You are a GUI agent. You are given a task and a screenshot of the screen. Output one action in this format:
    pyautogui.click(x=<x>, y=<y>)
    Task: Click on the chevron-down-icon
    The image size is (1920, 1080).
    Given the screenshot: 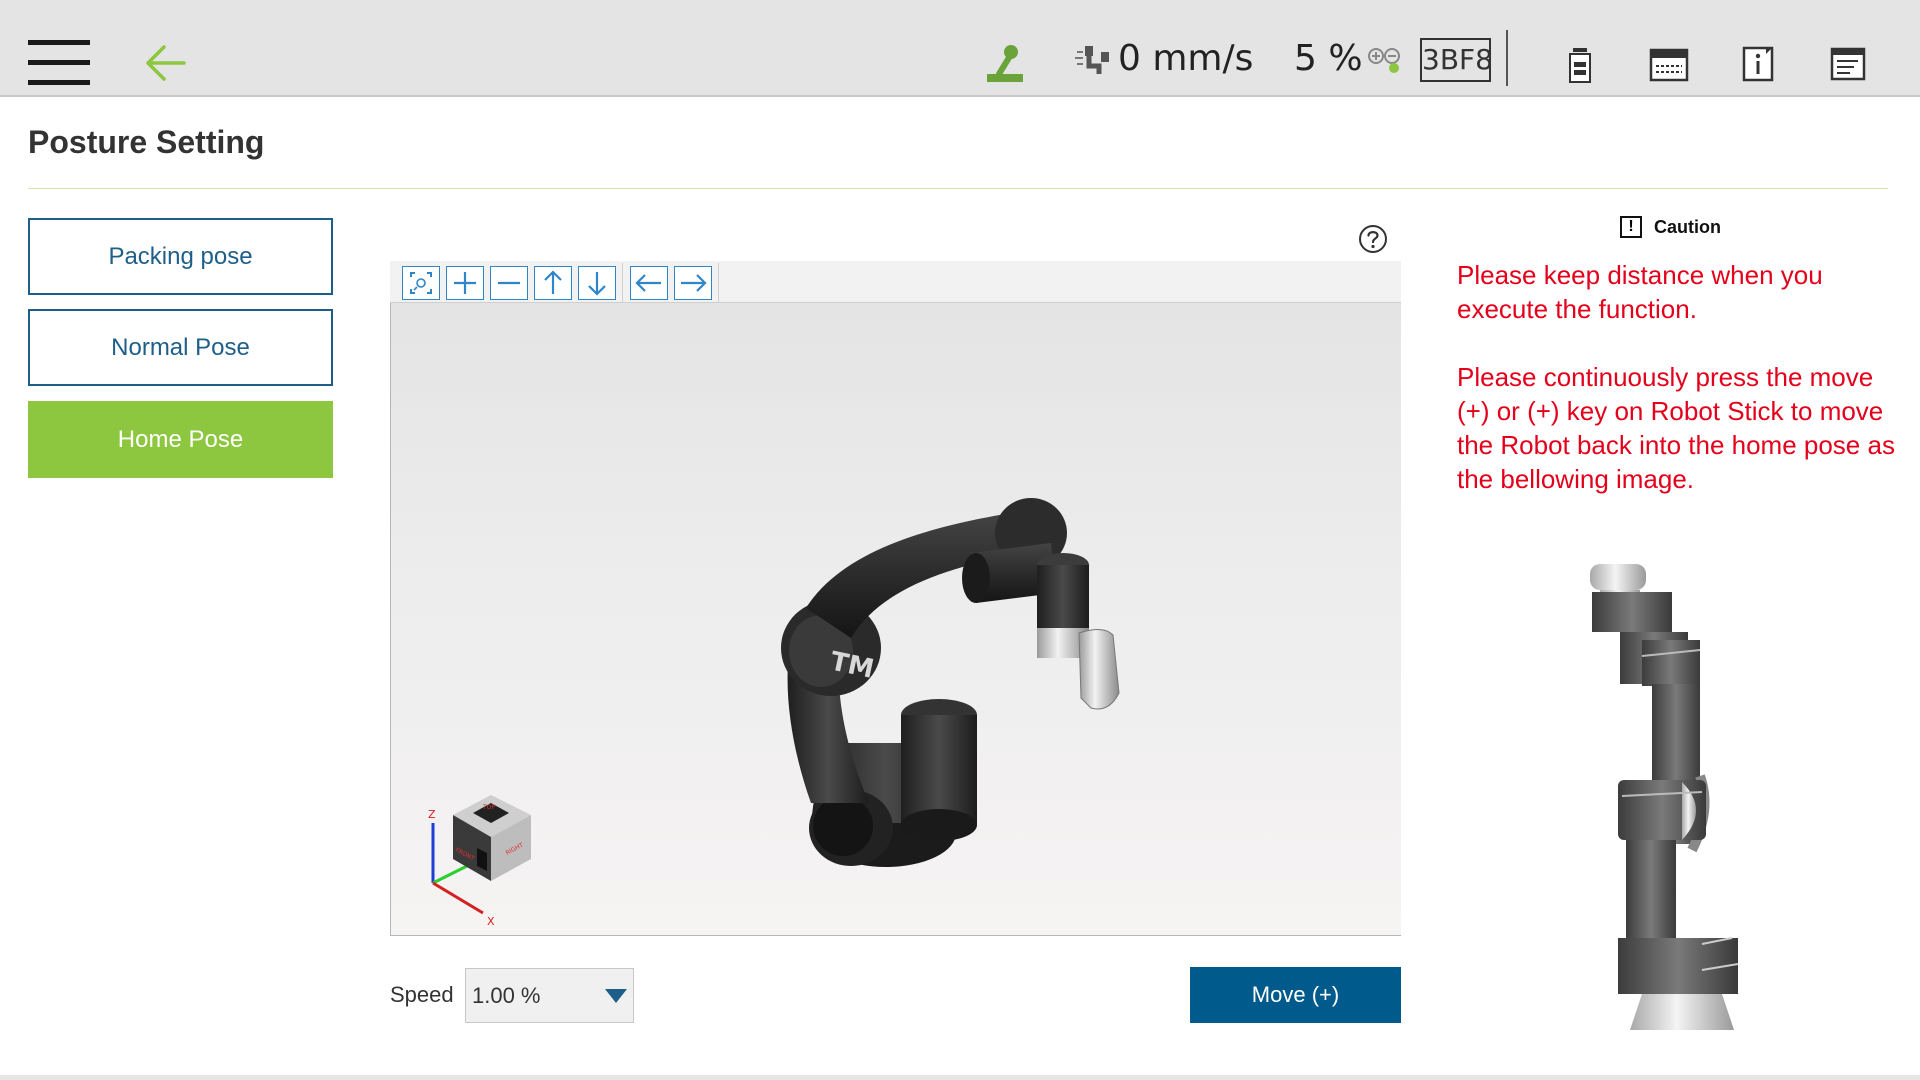 What is the action you would take?
    pyautogui.click(x=616, y=996)
    